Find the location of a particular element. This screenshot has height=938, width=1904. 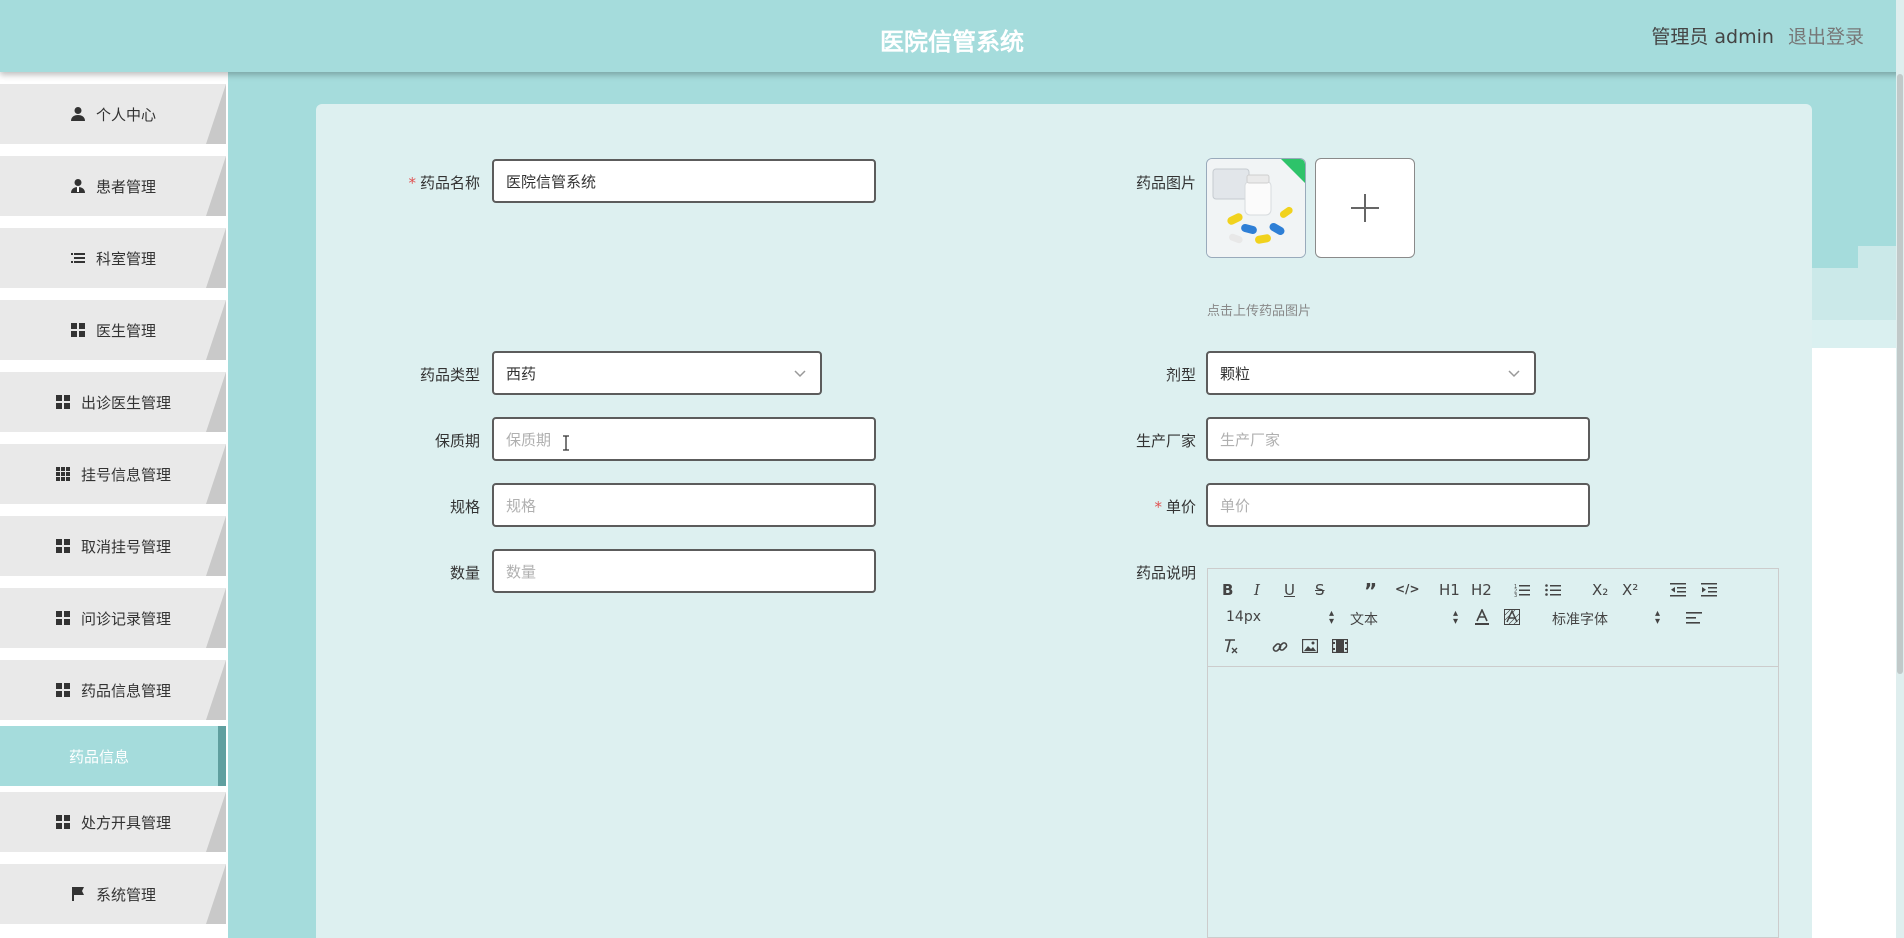

pills-image-icon is located at coordinates (1256, 208).